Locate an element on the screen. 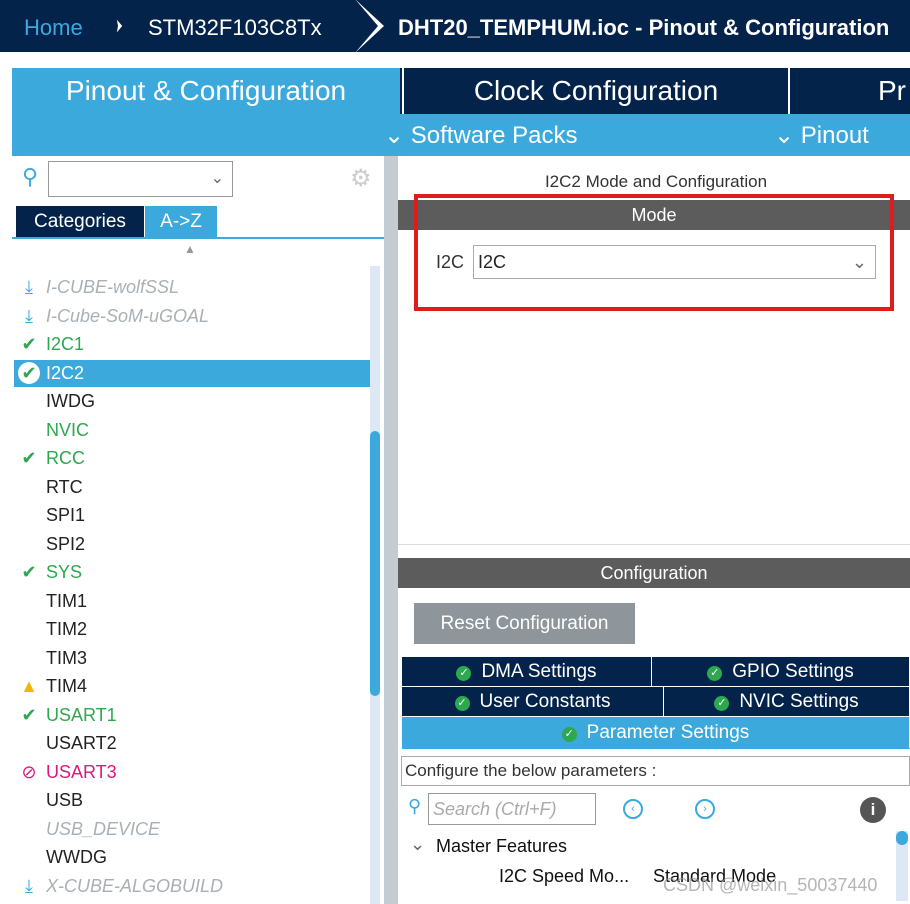 The height and width of the screenshot is (904, 910). tab-clock-configuration: Clock Configuration is located at coordinates (595, 91).